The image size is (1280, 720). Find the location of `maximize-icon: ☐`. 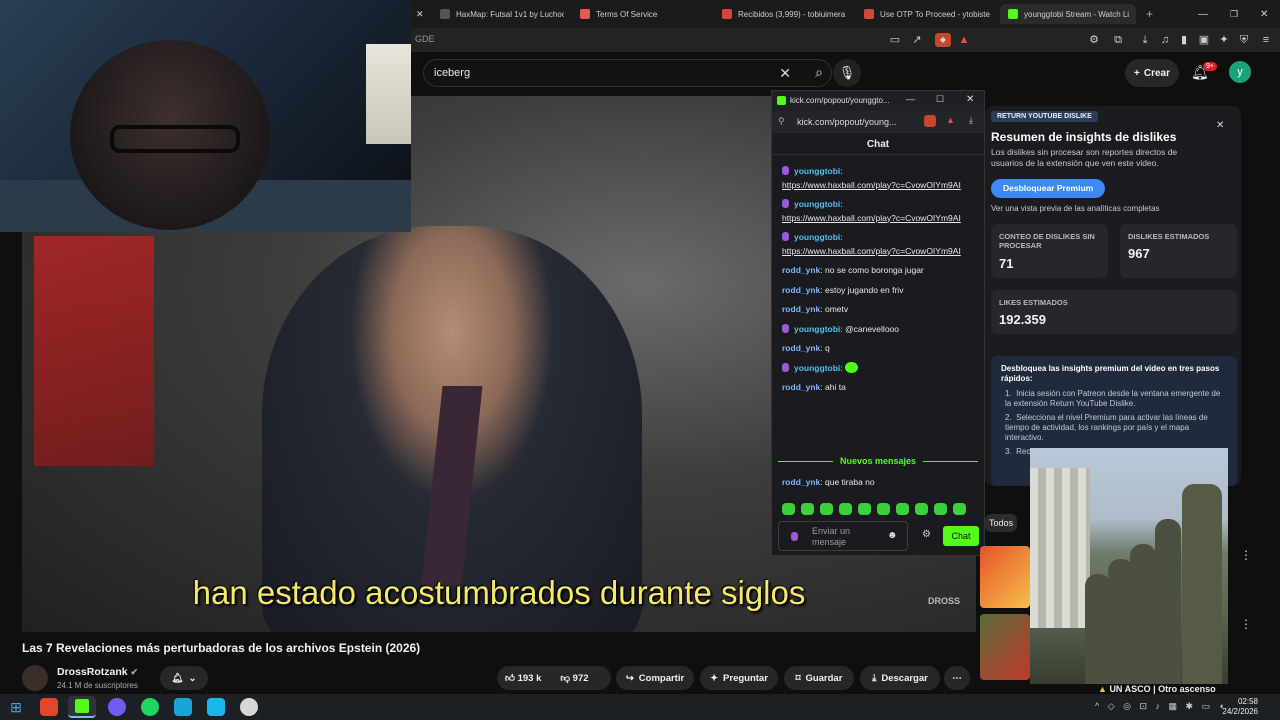

maximize-icon: ☐ is located at coordinates (940, 99).